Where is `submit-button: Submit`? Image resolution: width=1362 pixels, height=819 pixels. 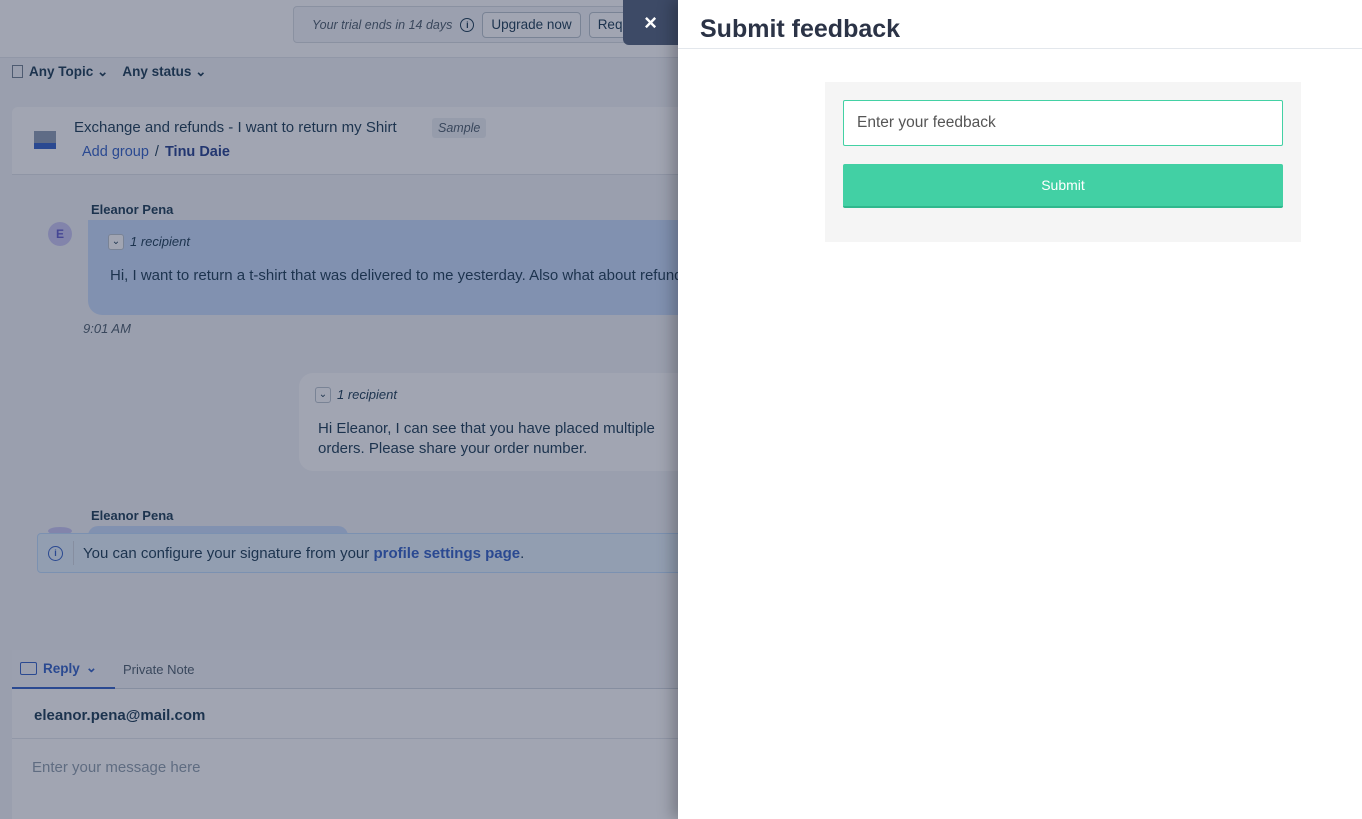 submit-button: Submit is located at coordinates (1063, 186).